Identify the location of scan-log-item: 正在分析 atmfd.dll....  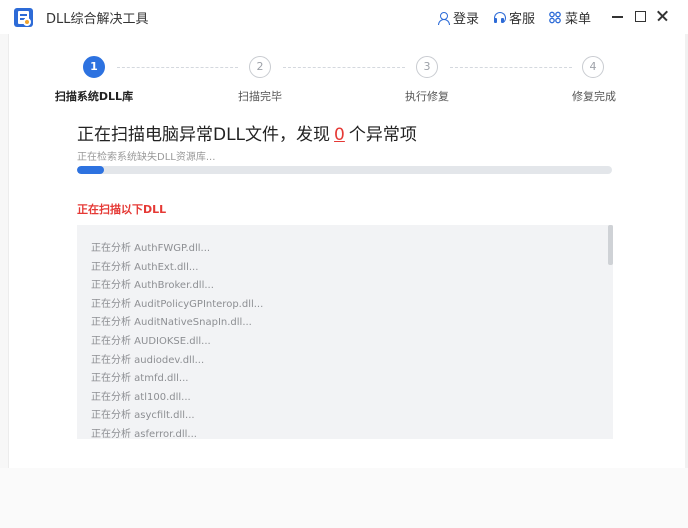
(140, 379).